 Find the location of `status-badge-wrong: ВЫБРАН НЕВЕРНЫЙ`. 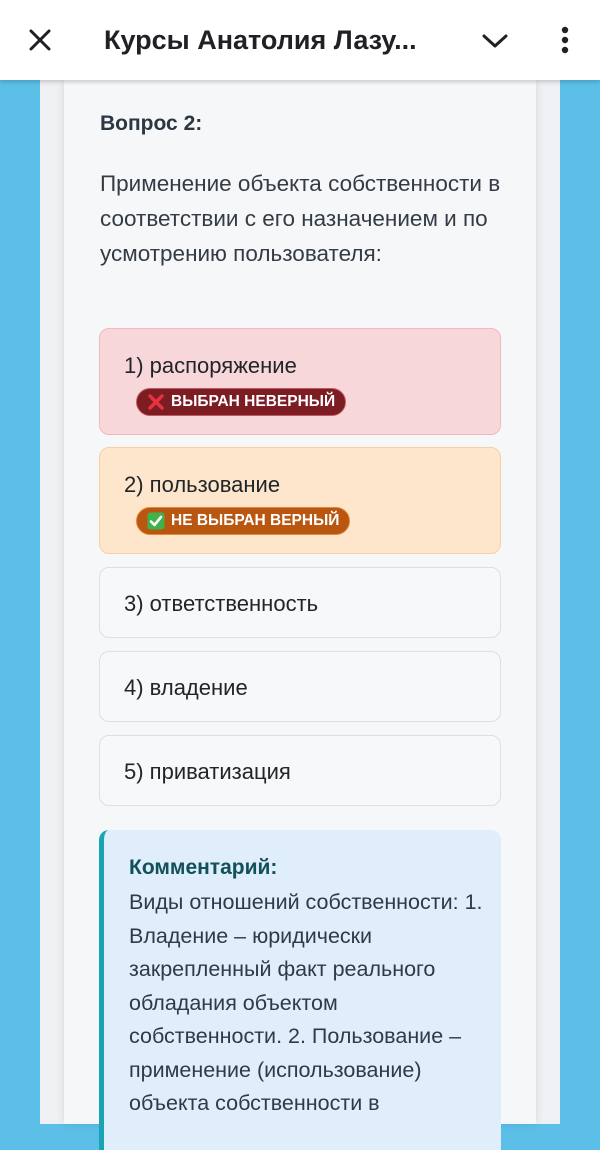

status-badge-wrong: ВЫБРАН НЕВЕРНЫЙ is located at coordinates (241, 402).